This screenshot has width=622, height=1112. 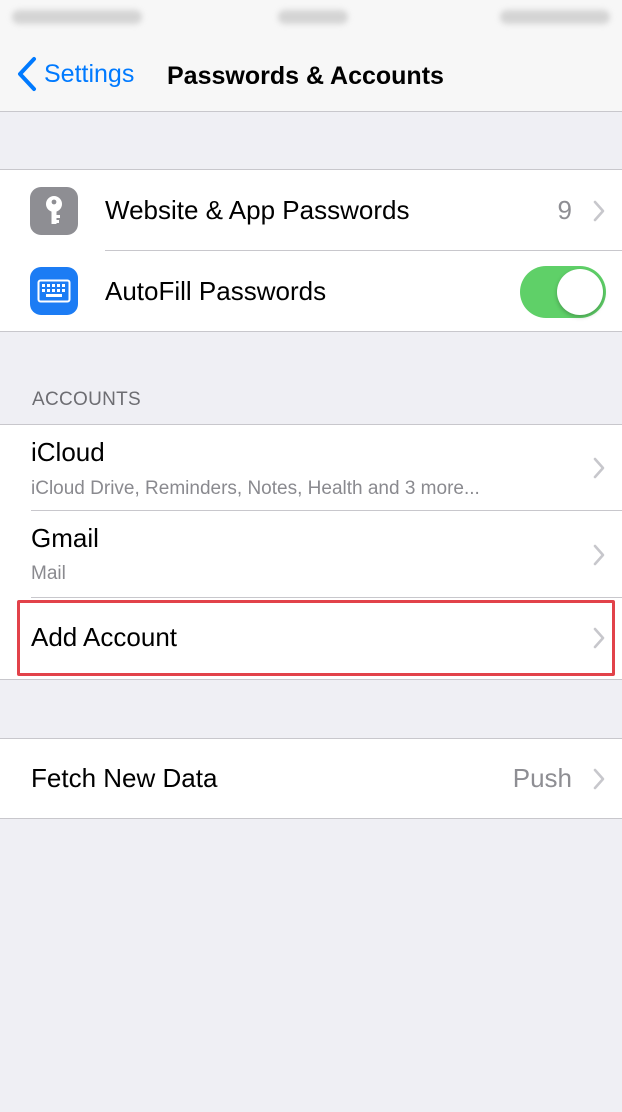 I want to click on fetch-new-data-value: Push, so click(x=542, y=778).